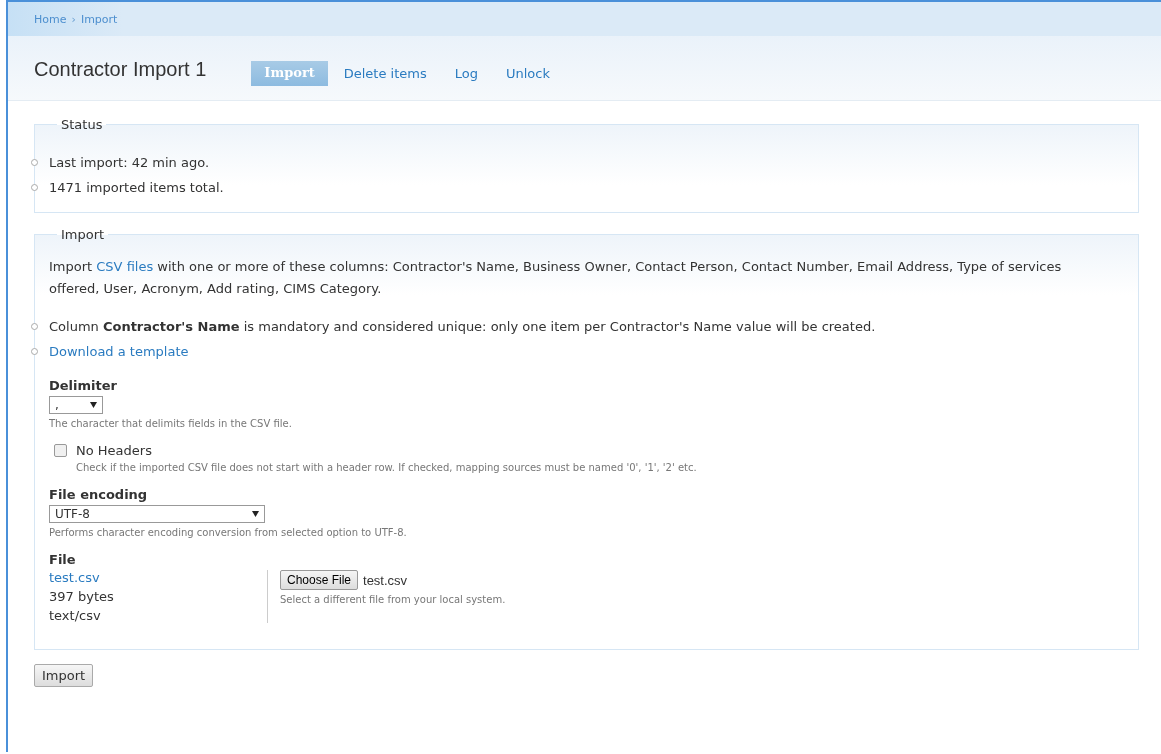 This screenshot has width=1161, height=754. Describe the element at coordinates (171, 423) in the screenshot. I see `field-description: The character that delimits fields in the CSV file.` at that location.